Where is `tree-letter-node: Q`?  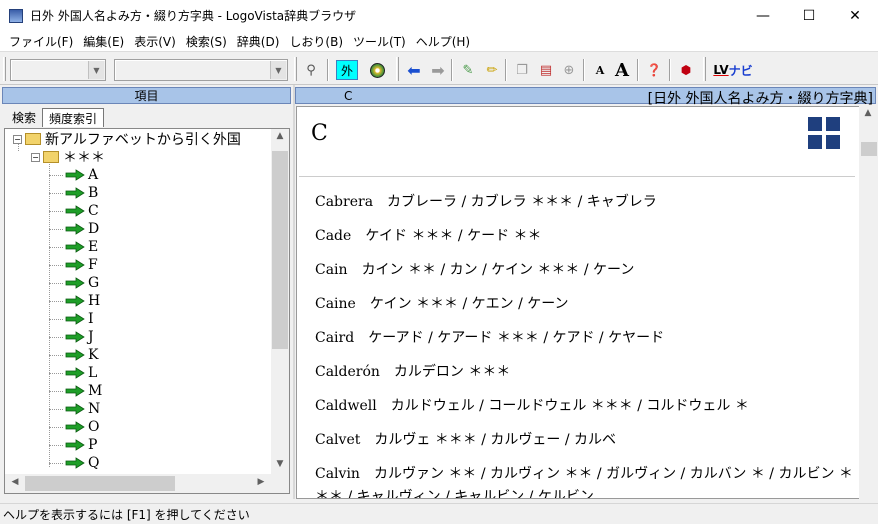
tree-letter-node: Q is located at coordinates (82, 463).